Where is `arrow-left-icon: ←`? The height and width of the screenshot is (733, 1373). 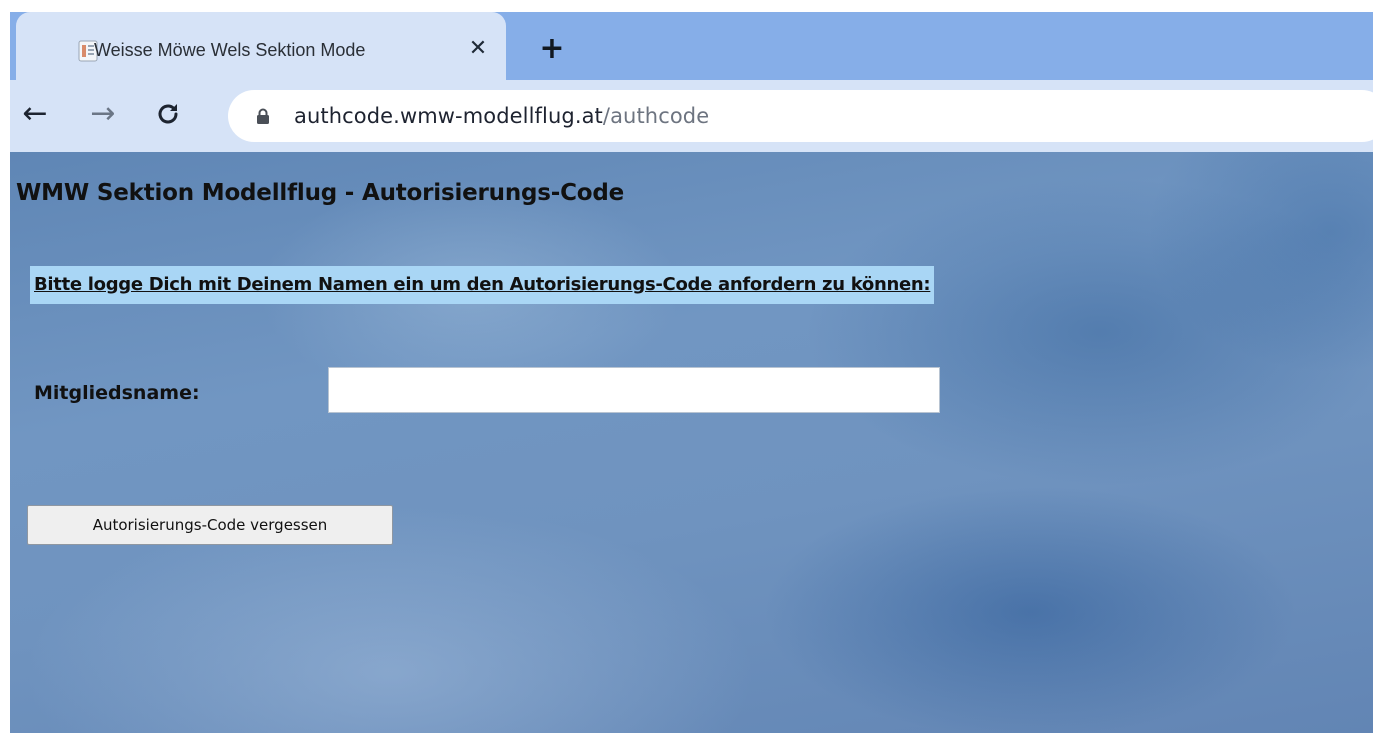 arrow-left-icon: ← is located at coordinates (35, 114).